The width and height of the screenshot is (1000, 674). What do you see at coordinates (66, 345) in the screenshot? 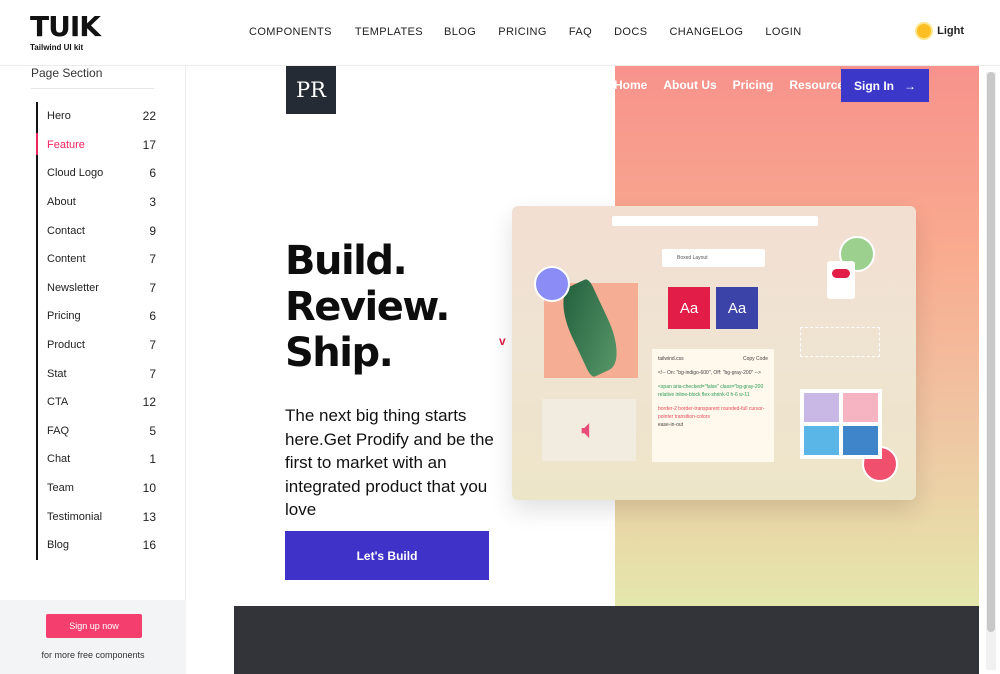
I see `sidebar-item-label: Product` at bounding box center [66, 345].